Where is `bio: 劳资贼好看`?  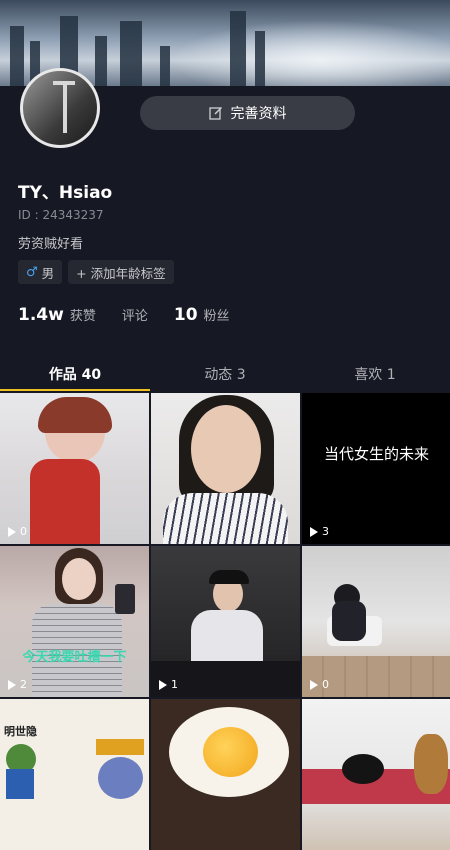 bio: 劳资贼好看 is located at coordinates (51, 244).